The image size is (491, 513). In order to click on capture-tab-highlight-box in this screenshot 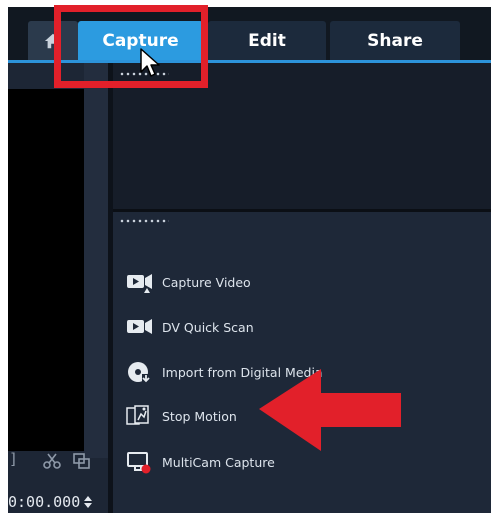, I will do `click(131, 46)`.